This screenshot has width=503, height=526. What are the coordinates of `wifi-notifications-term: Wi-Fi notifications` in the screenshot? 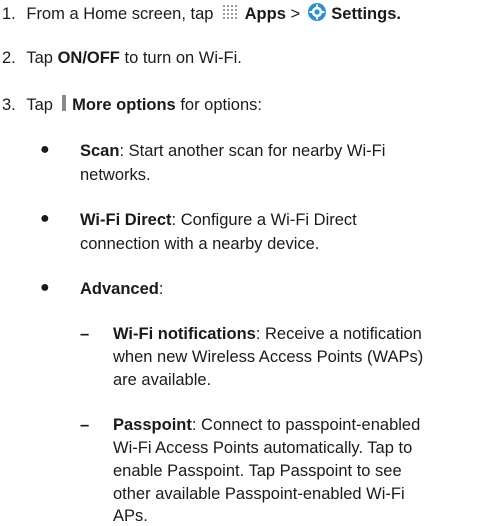 It's located at (184, 334).